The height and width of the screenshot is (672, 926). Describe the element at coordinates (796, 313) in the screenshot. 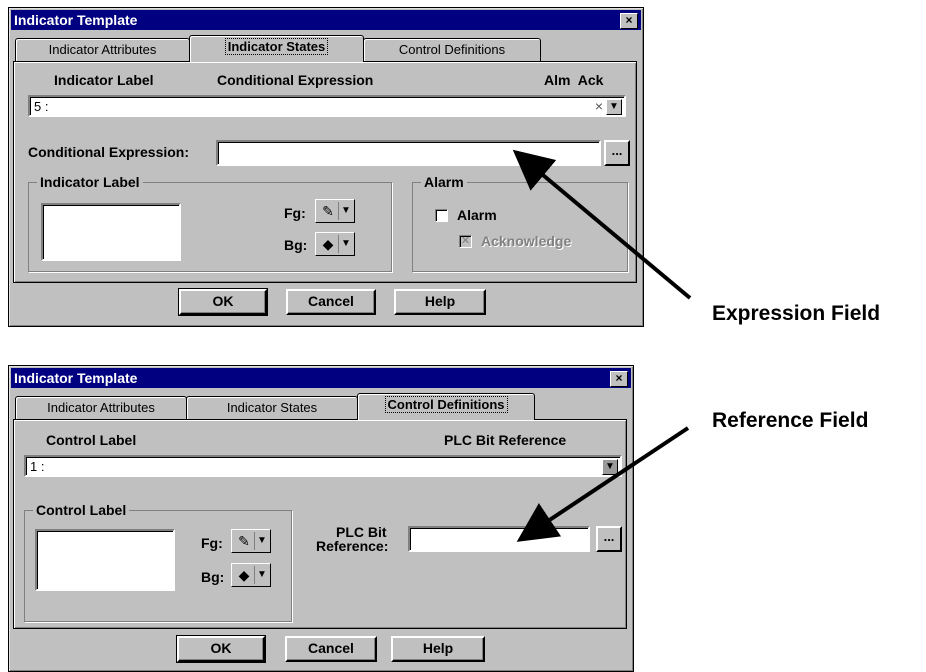

I see `expression-field-annotation: Expression Field` at that location.